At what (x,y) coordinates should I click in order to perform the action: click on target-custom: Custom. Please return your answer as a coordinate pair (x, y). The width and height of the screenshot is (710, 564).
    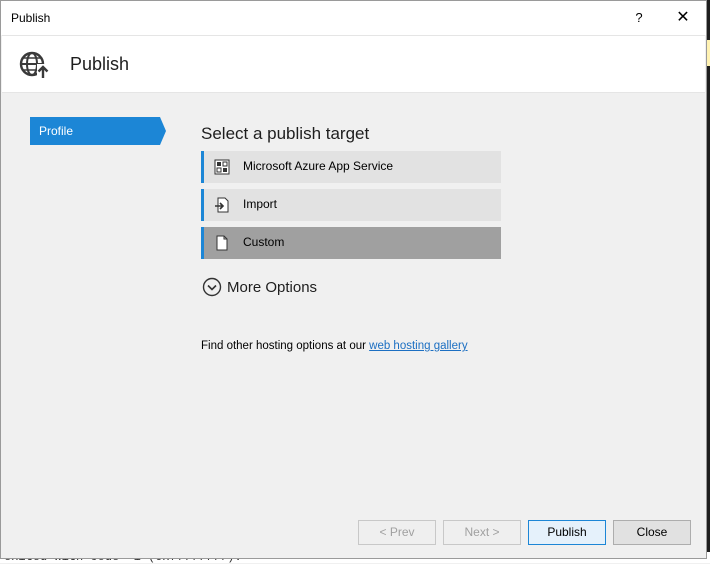
    Looking at the image, I should click on (351, 243).